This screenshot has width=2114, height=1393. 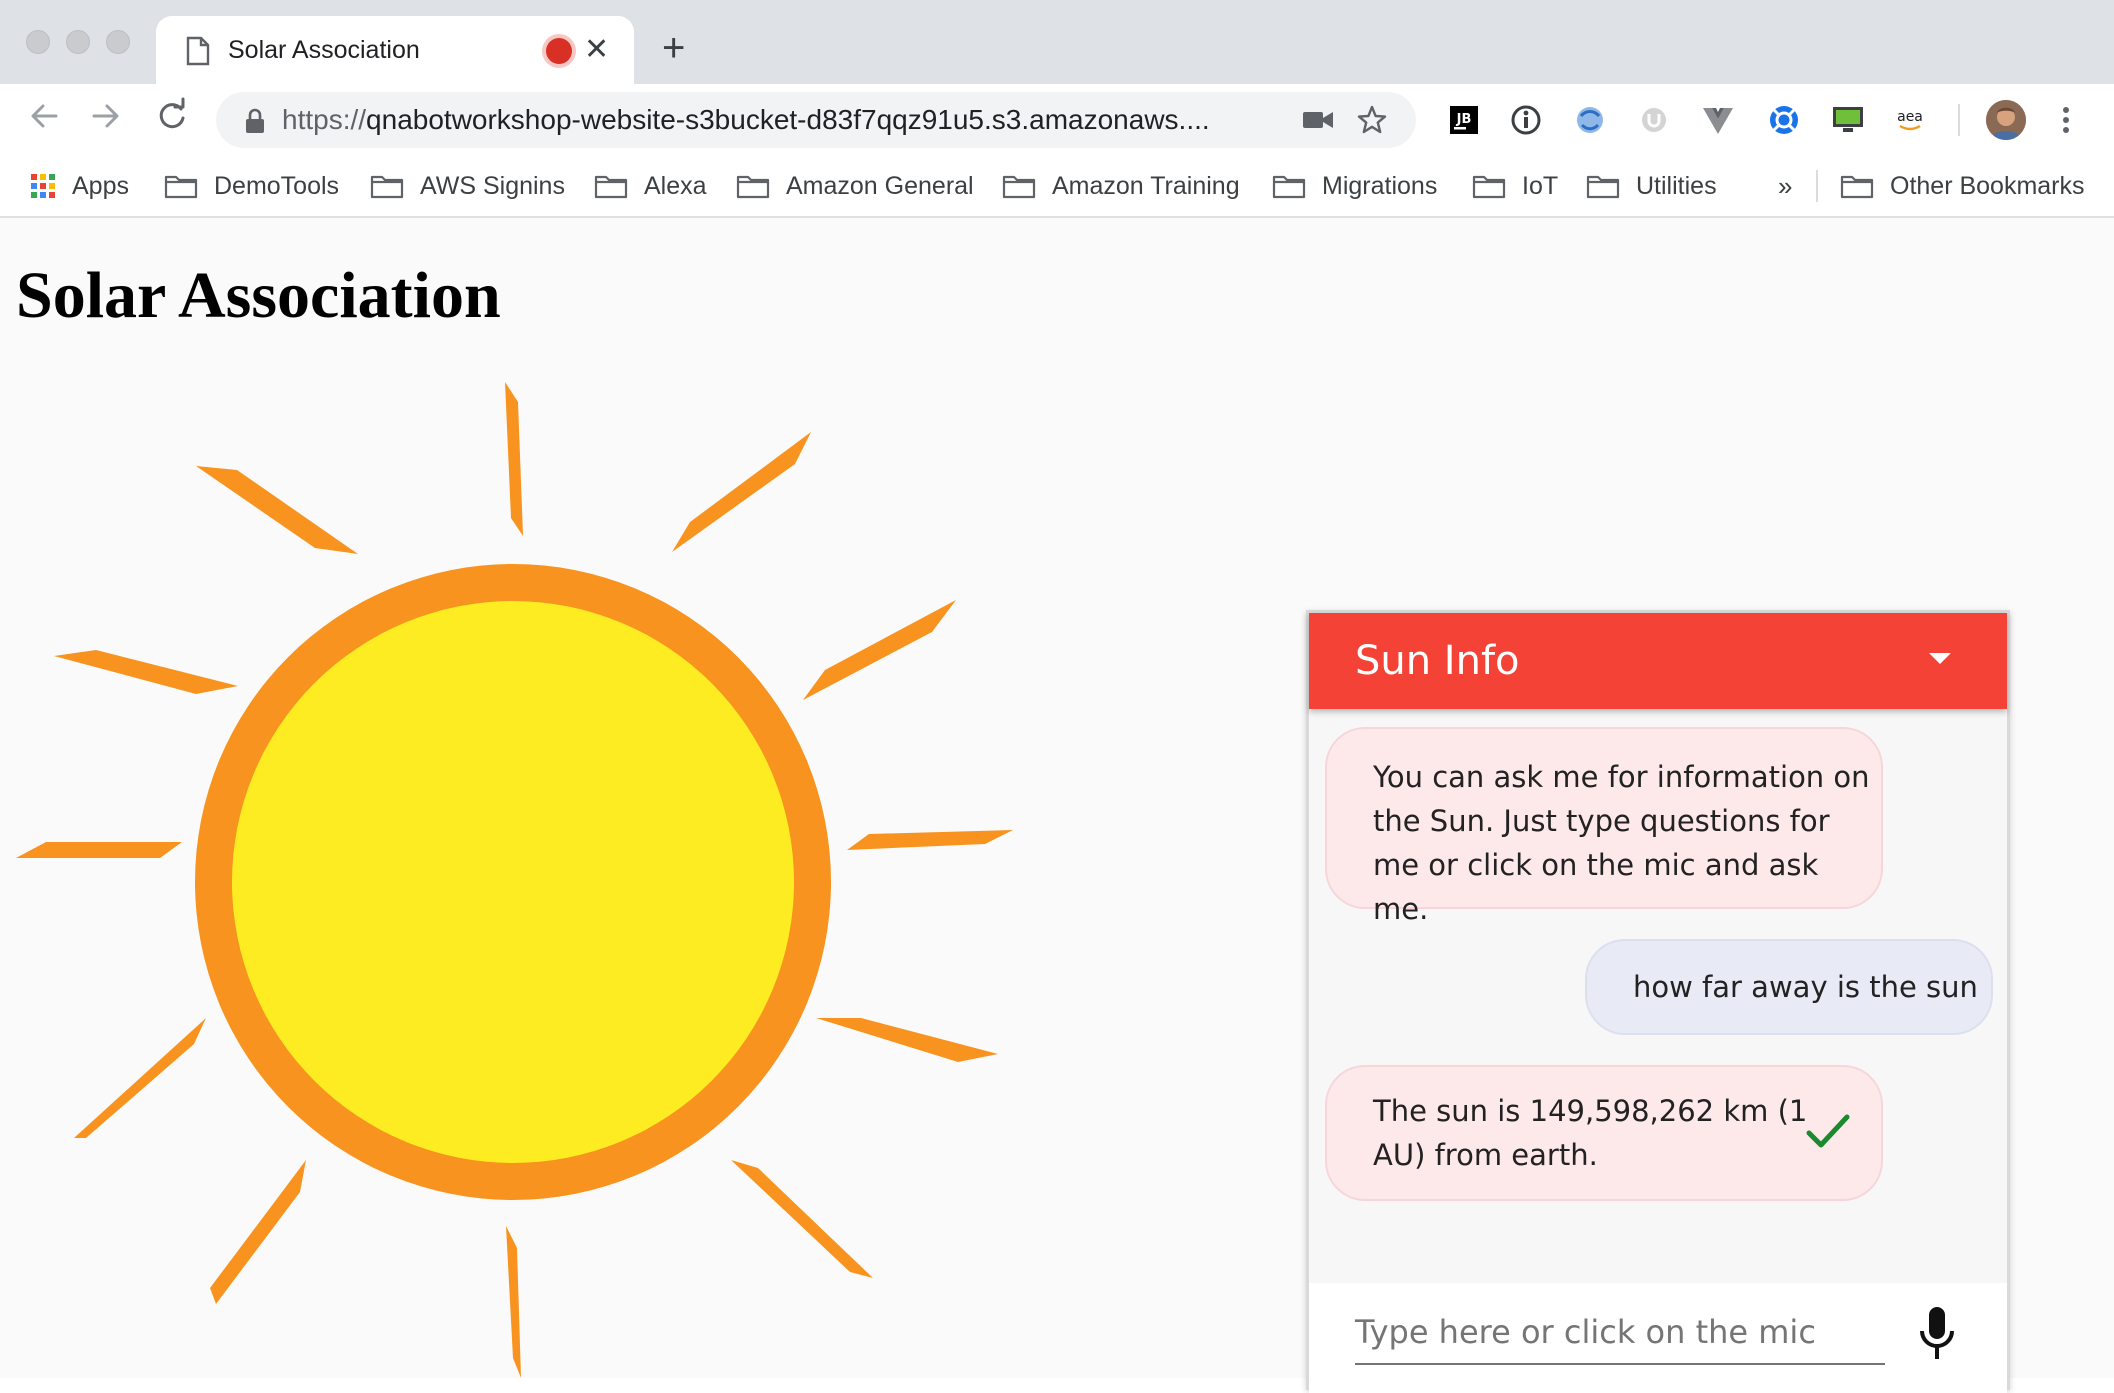 I want to click on message-line: the Sun. Just type questions for, so click(x=1601, y=821).